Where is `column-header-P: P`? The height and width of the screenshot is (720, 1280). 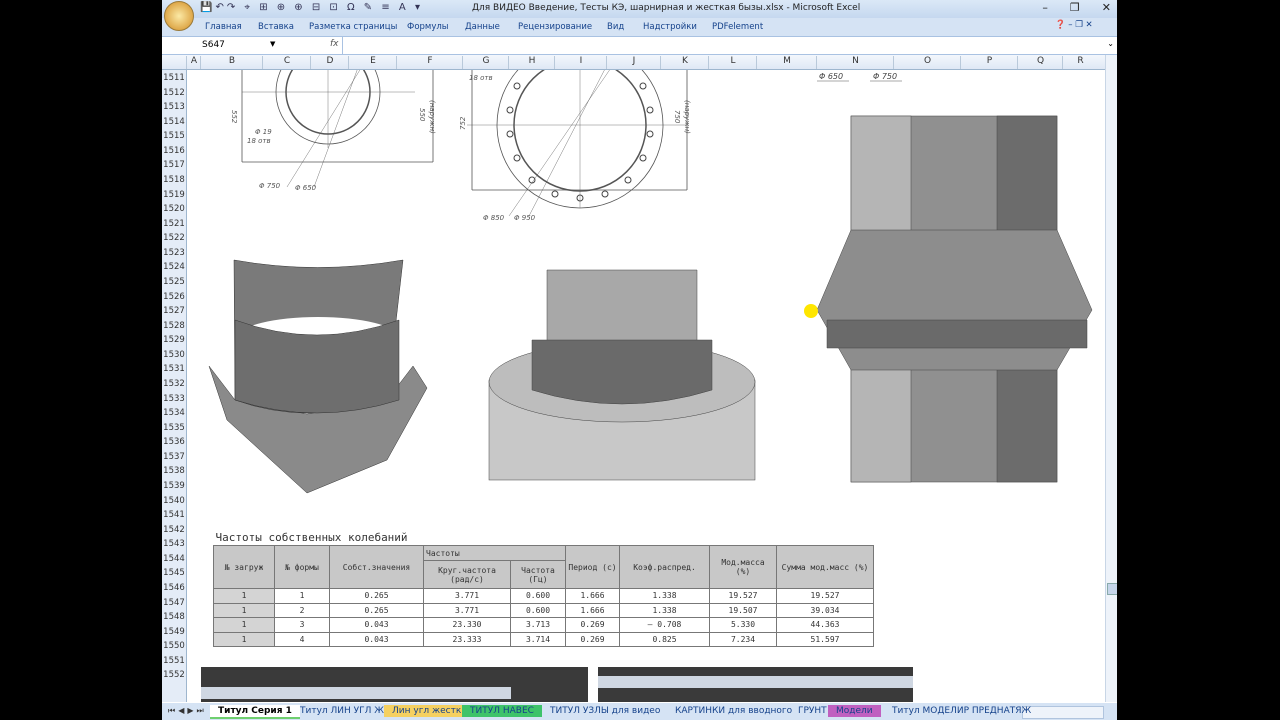 column-header-P: P is located at coordinates (989, 62).